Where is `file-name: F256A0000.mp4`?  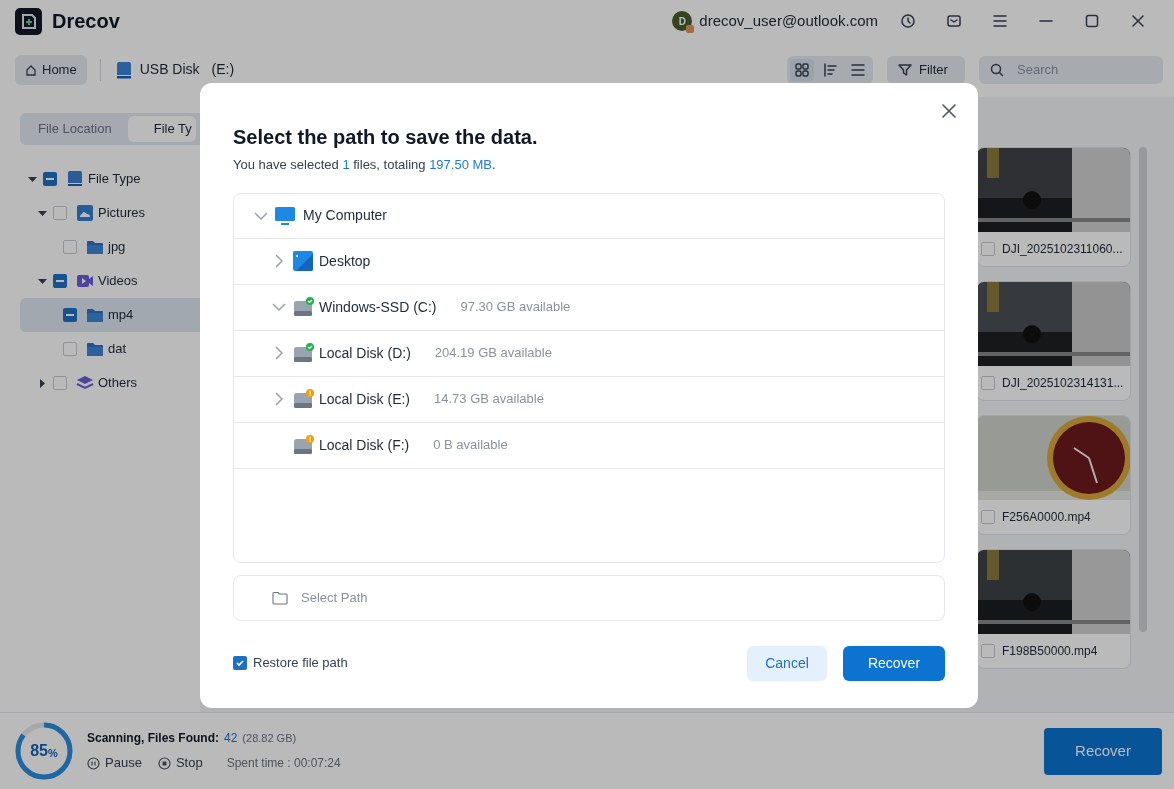
file-name: F256A0000.mp4 is located at coordinates (1046, 517).